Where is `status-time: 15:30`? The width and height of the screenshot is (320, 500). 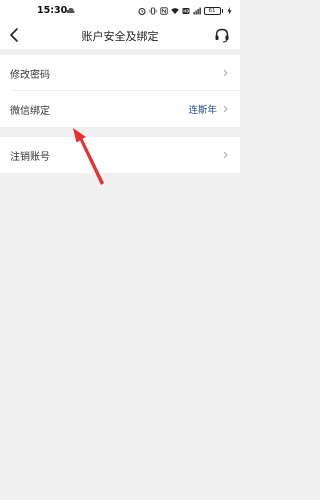
status-time: 15:30 is located at coordinates (52, 10).